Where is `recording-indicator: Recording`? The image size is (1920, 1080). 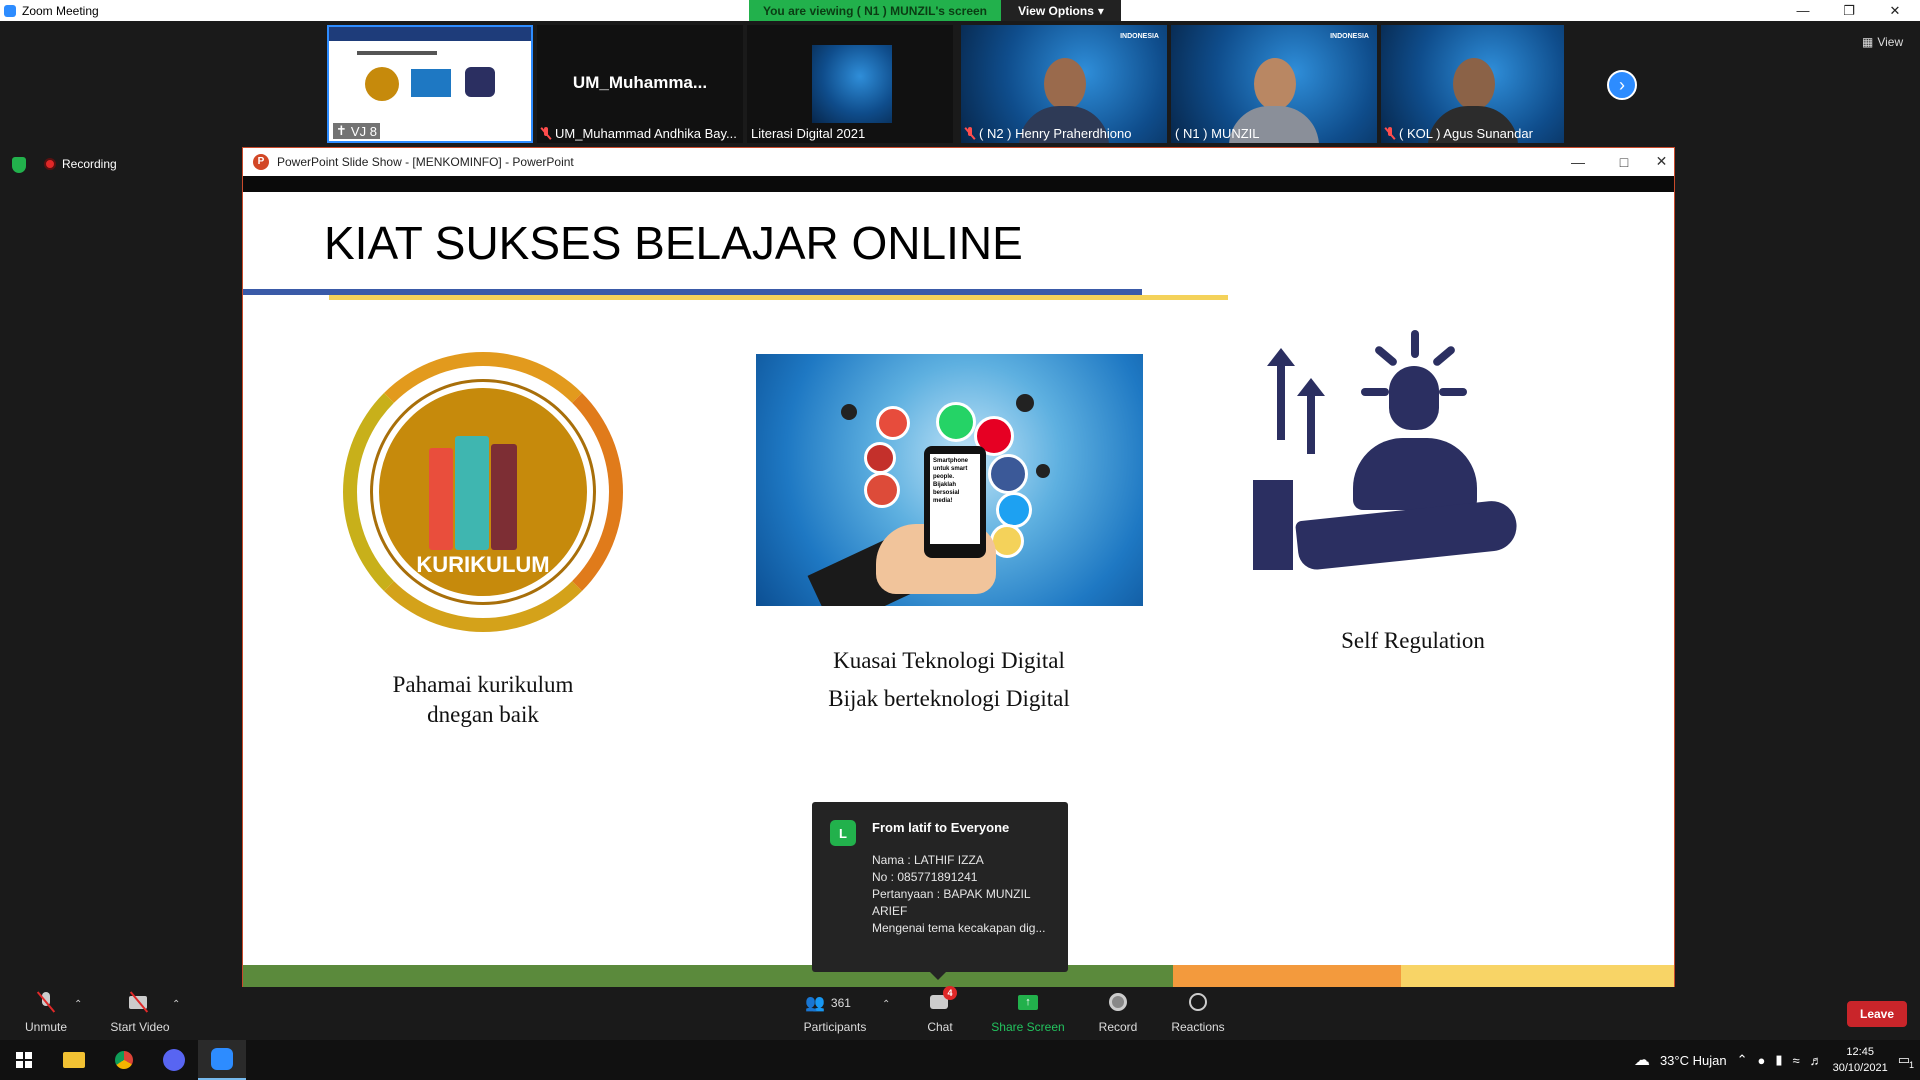
recording-indicator: Recording is located at coordinates (80, 164).